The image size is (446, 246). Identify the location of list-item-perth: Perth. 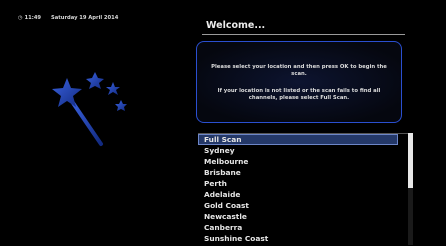
(304, 183).